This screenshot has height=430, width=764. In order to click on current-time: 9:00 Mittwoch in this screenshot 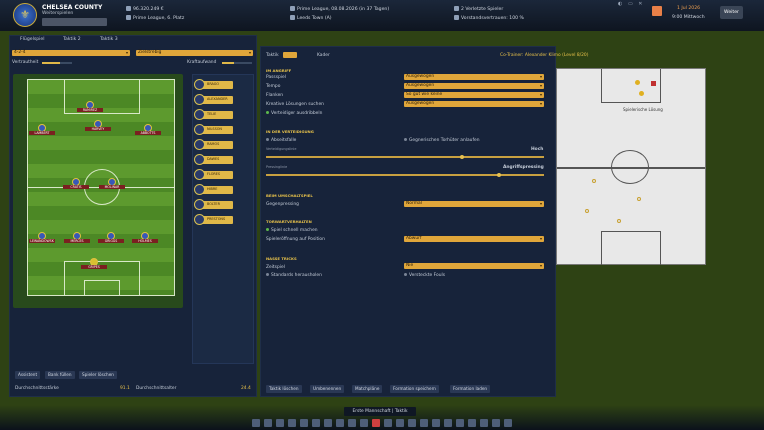, I will do `click(688, 17)`.